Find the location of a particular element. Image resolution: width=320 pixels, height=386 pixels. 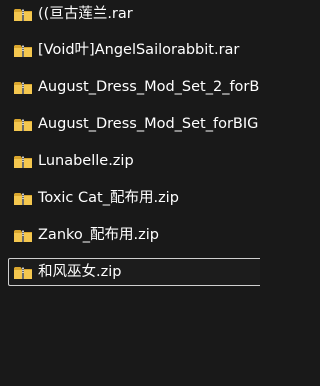

file-item: Lunabelle.zip is located at coordinates (134, 161).